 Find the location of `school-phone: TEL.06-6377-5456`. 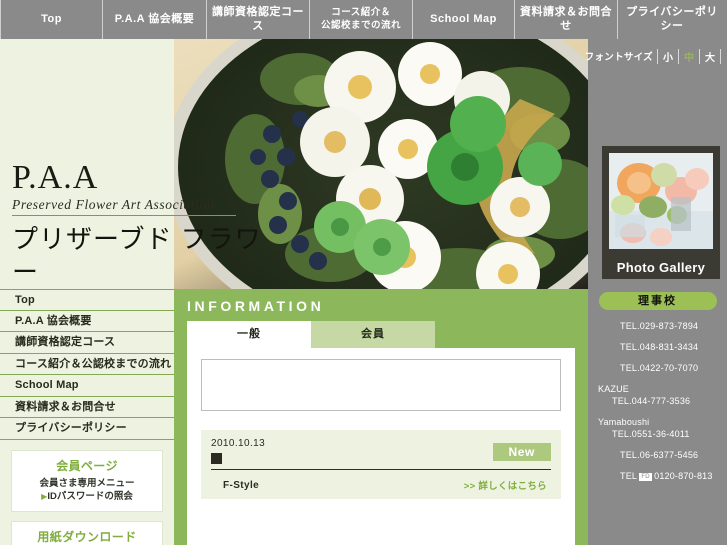

school-phone: TEL.06-6377-5456 is located at coordinates (659, 455).